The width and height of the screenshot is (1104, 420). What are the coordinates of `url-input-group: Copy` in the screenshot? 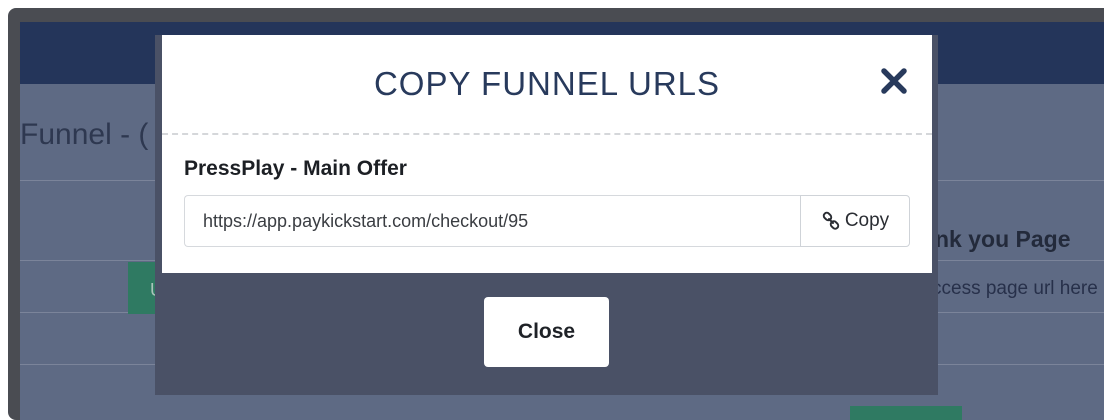 It's located at (547, 221).